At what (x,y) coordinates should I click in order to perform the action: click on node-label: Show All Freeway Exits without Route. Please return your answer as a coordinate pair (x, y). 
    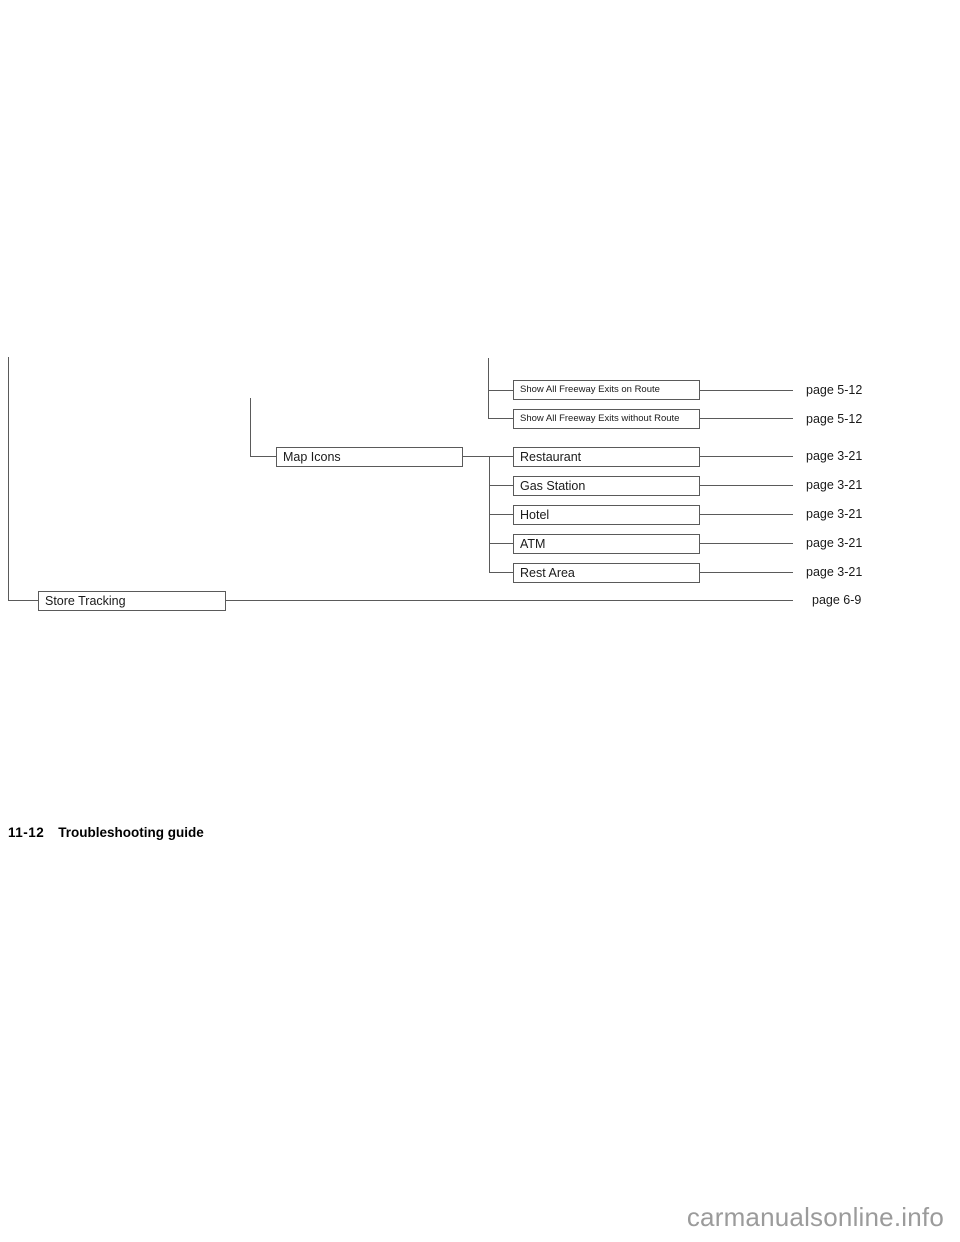
    Looking at the image, I should click on (600, 419).